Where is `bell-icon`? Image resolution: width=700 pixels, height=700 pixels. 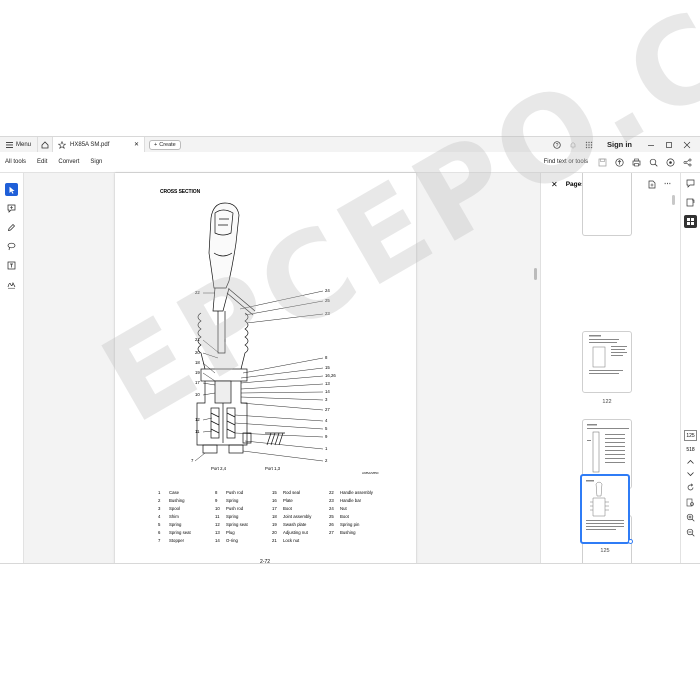 bell-icon is located at coordinates (573, 145).